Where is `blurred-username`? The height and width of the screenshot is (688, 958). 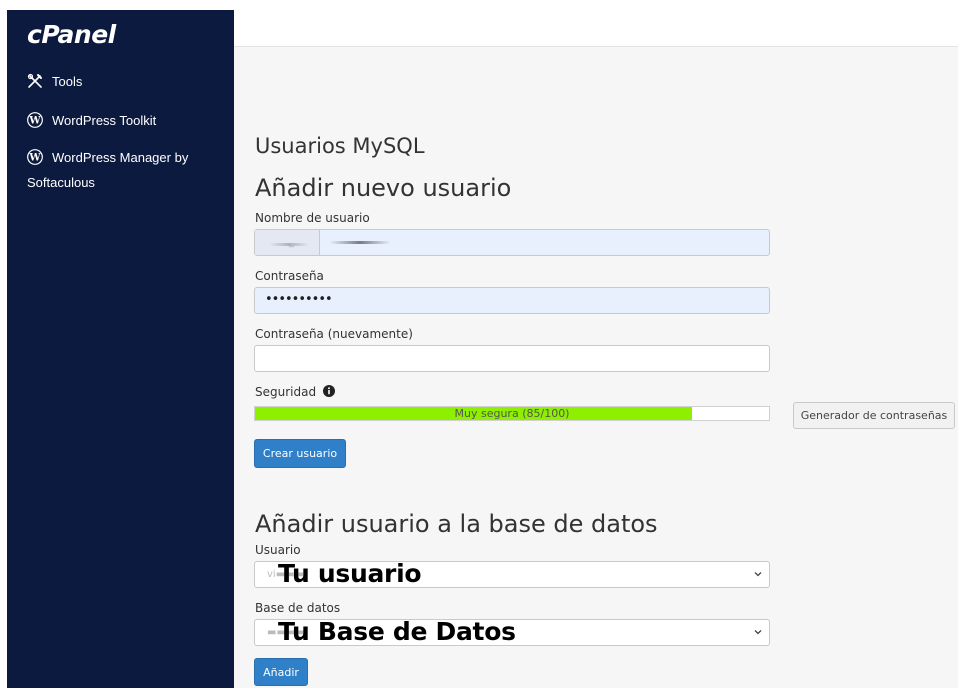
blurred-username is located at coordinates (360, 242).